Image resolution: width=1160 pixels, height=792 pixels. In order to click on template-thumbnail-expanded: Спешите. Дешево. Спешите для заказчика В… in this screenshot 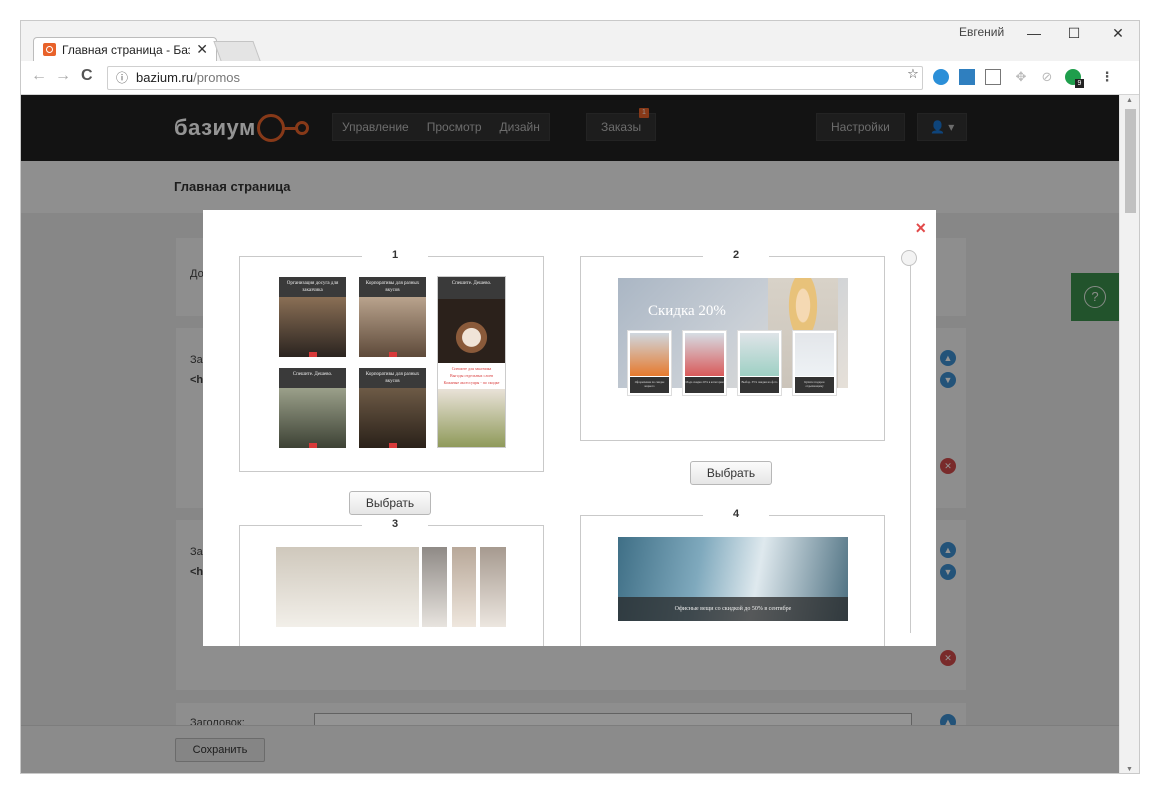, I will do `click(471, 362)`.